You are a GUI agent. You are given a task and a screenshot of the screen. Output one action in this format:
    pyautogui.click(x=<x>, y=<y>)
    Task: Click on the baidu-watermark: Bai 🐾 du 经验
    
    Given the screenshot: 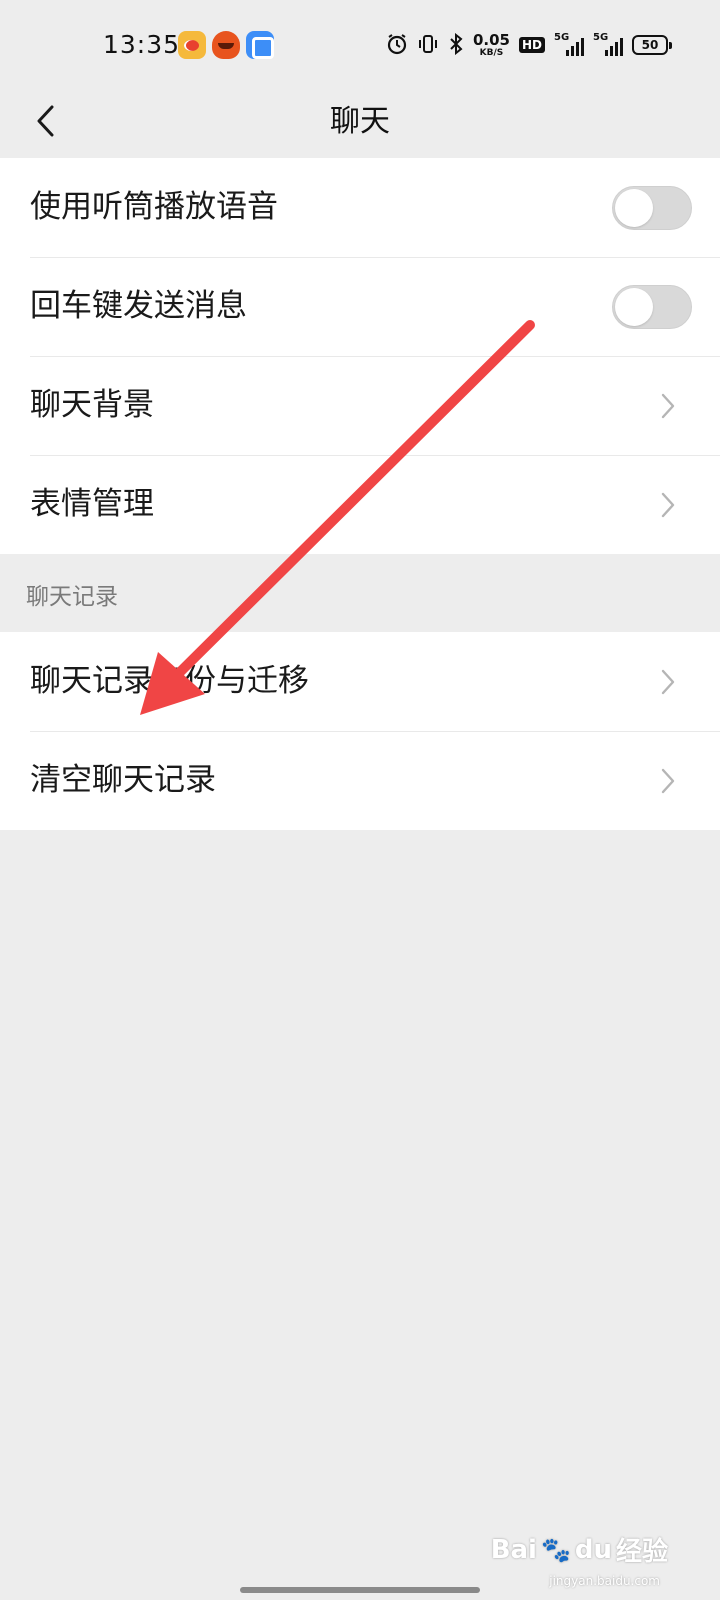 What is the action you would take?
    pyautogui.click(x=579, y=1549)
    